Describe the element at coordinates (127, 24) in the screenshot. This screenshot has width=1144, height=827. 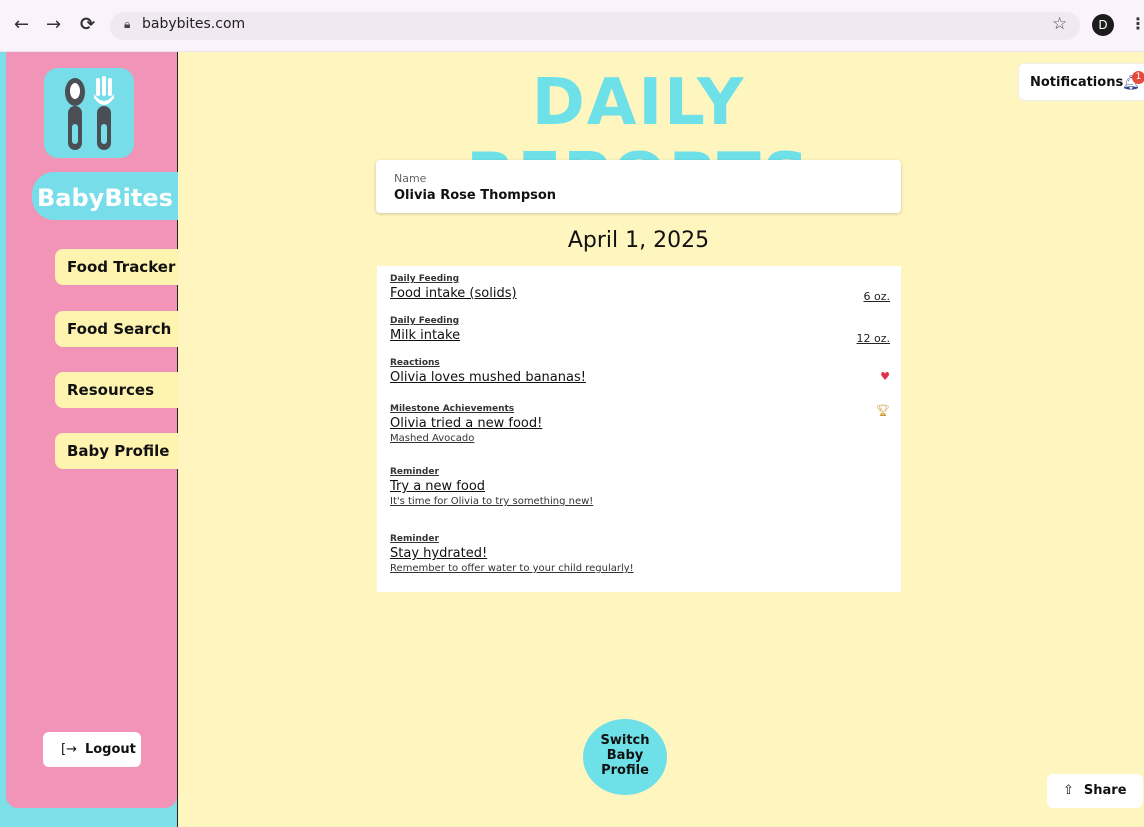
I see `lock-icon: 🔒︎` at that location.